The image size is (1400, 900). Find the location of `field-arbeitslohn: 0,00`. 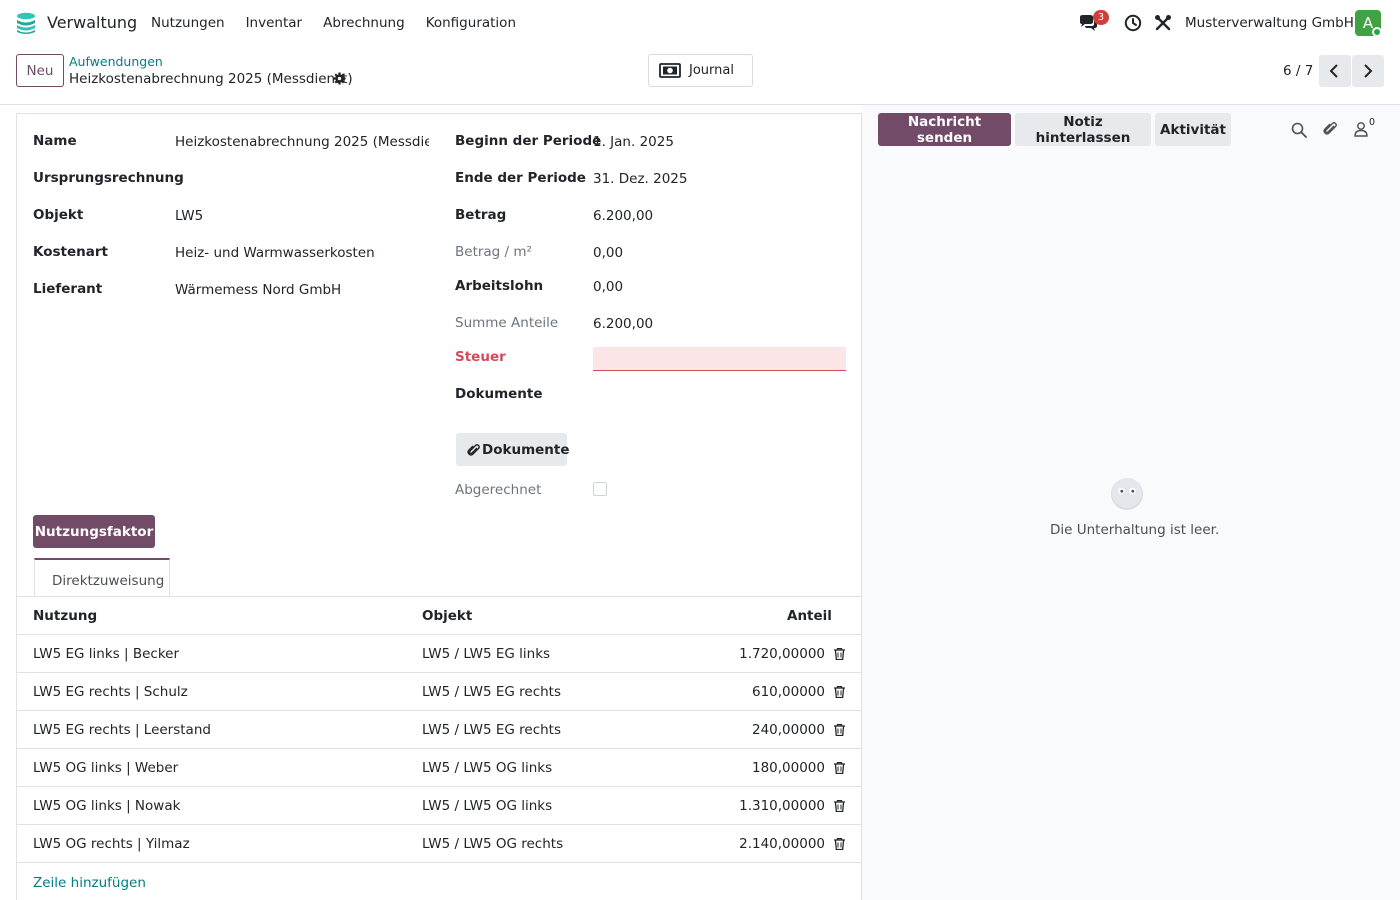

field-arbeitslohn: 0,00 is located at coordinates (608, 287).